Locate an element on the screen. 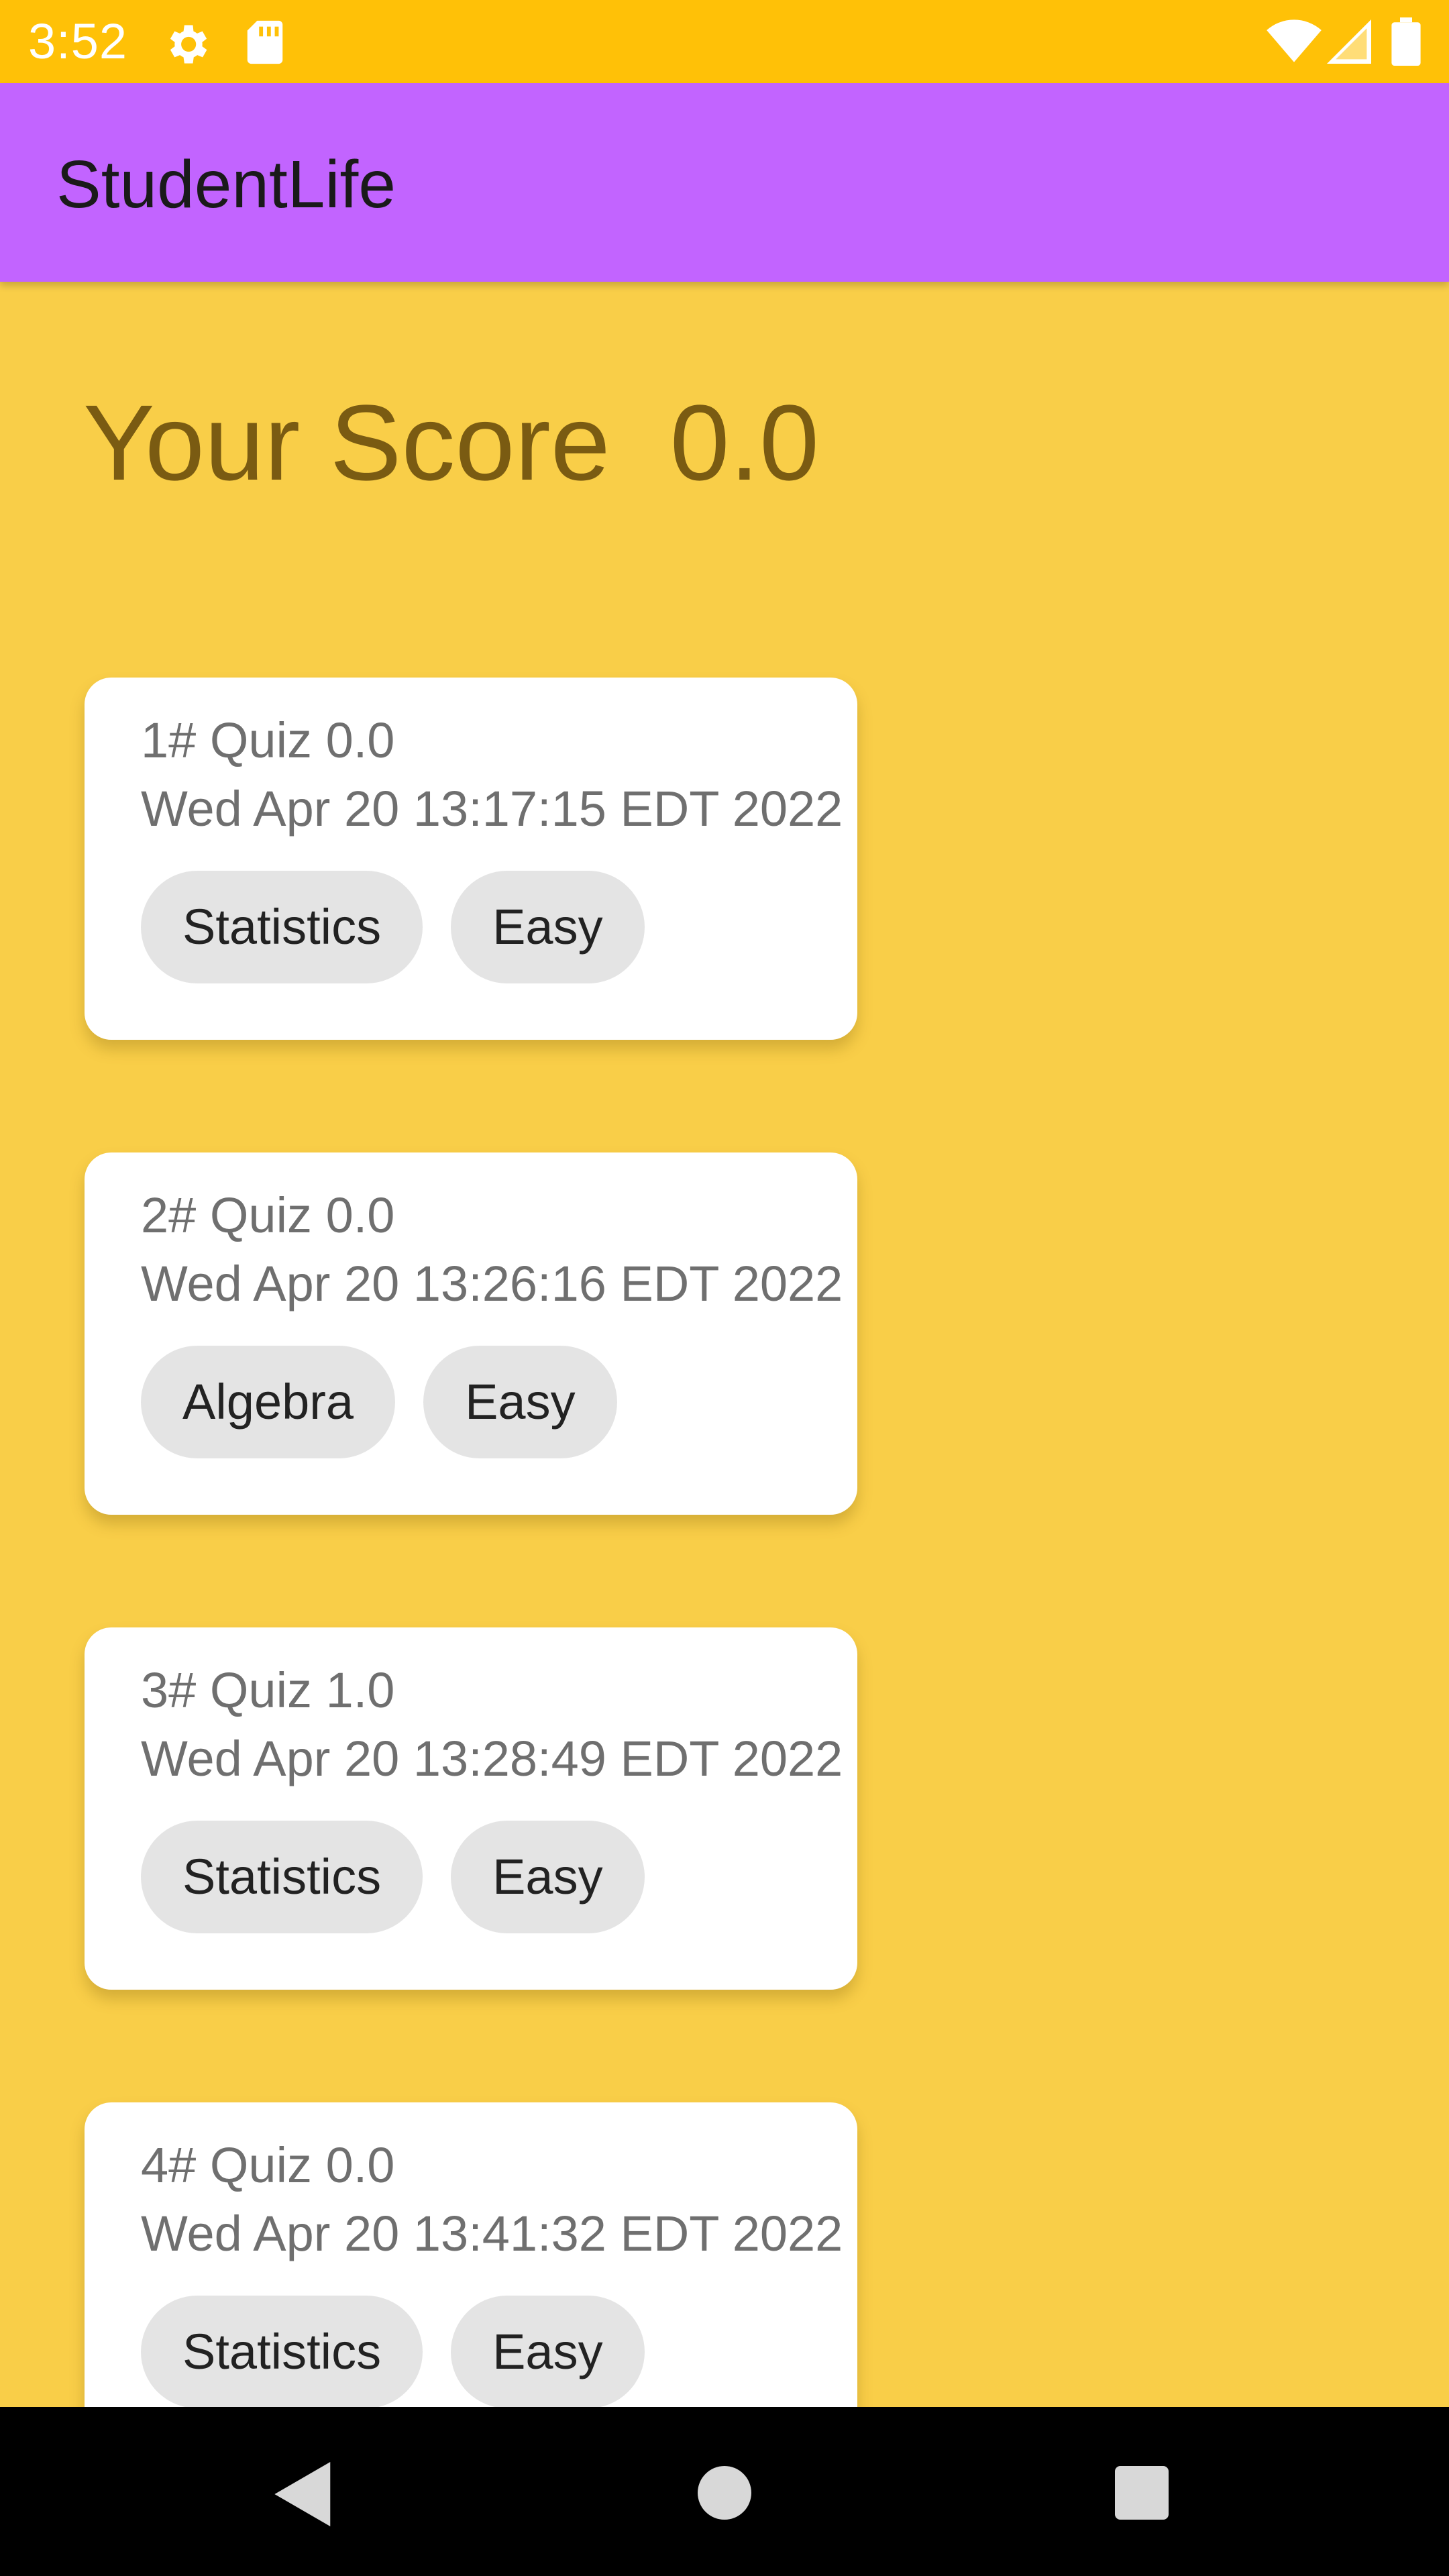 The width and height of the screenshot is (1449, 2576). status-bar: 3:52 is located at coordinates (724, 41).